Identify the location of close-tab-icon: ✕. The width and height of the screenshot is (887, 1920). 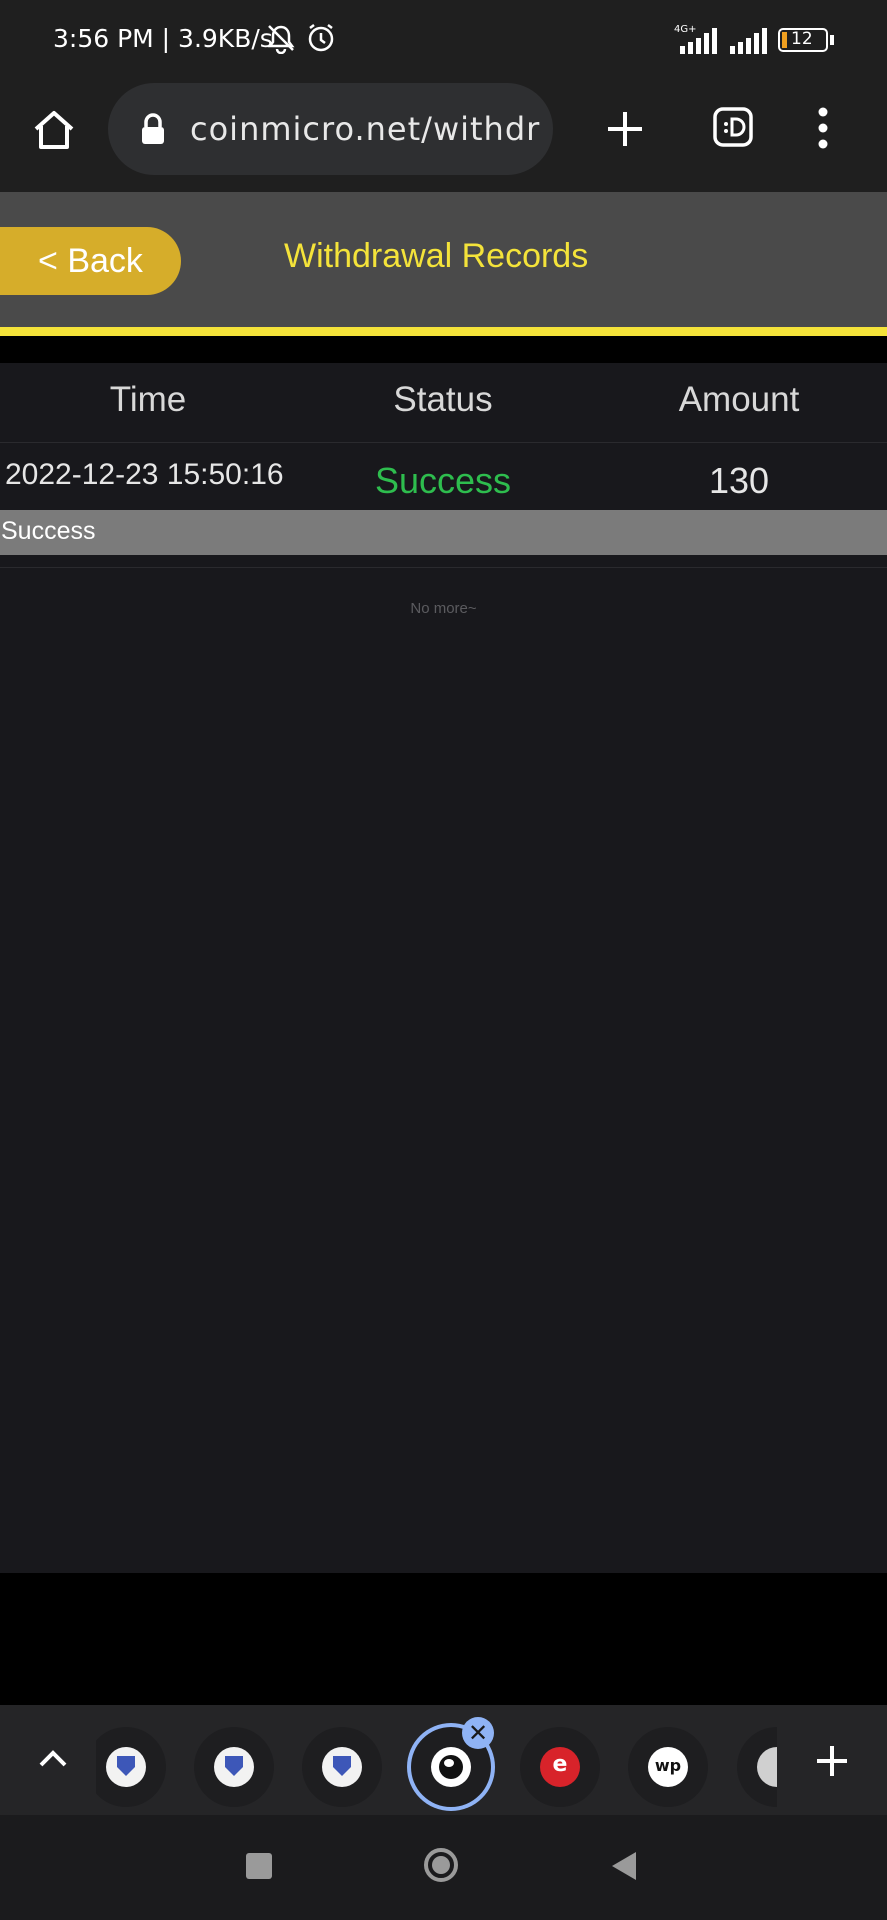
(478, 1733).